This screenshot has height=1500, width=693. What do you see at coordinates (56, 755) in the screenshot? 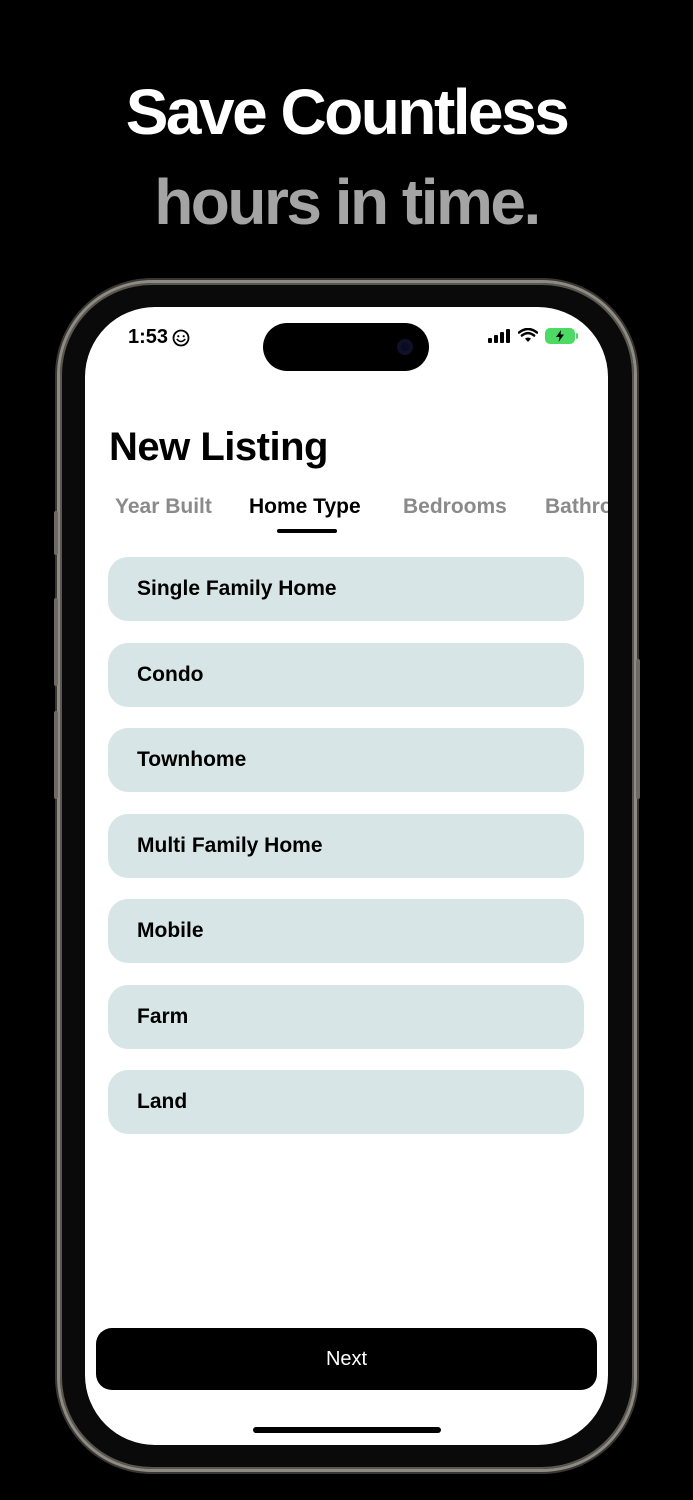
I see `volume-down-button` at bounding box center [56, 755].